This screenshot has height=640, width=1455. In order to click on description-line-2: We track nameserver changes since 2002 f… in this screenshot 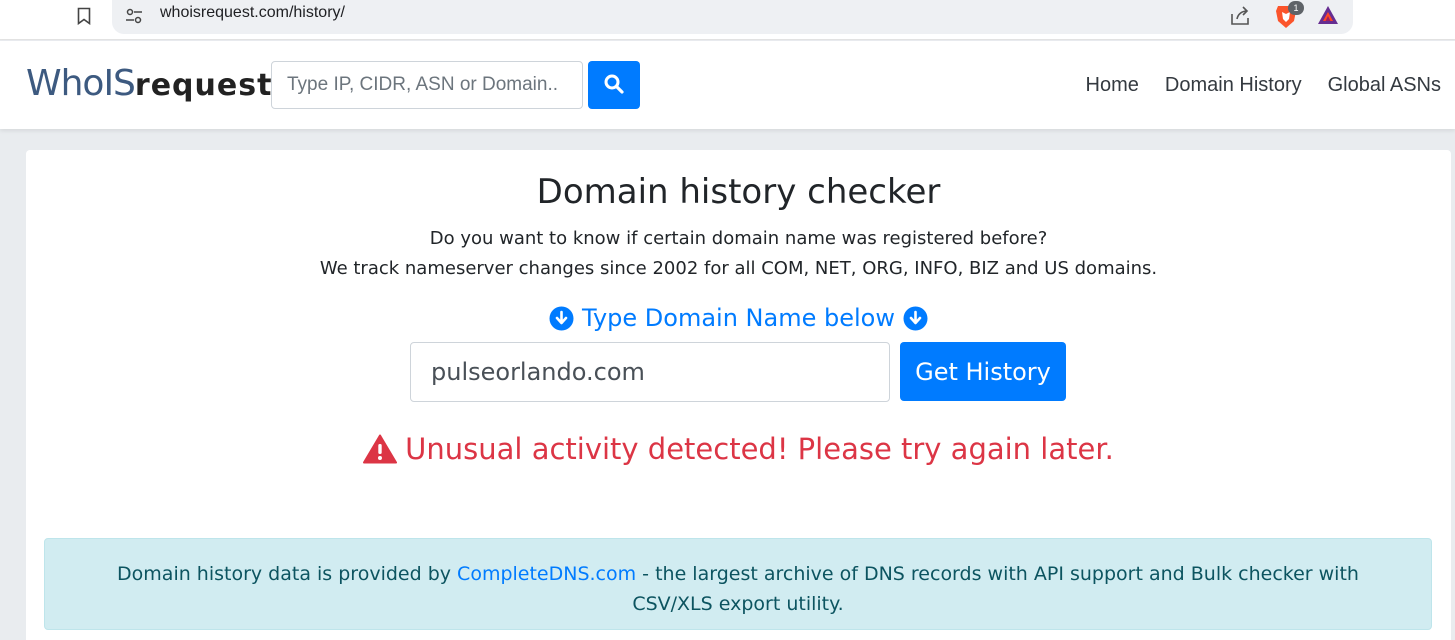, I will do `click(738, 268)`.